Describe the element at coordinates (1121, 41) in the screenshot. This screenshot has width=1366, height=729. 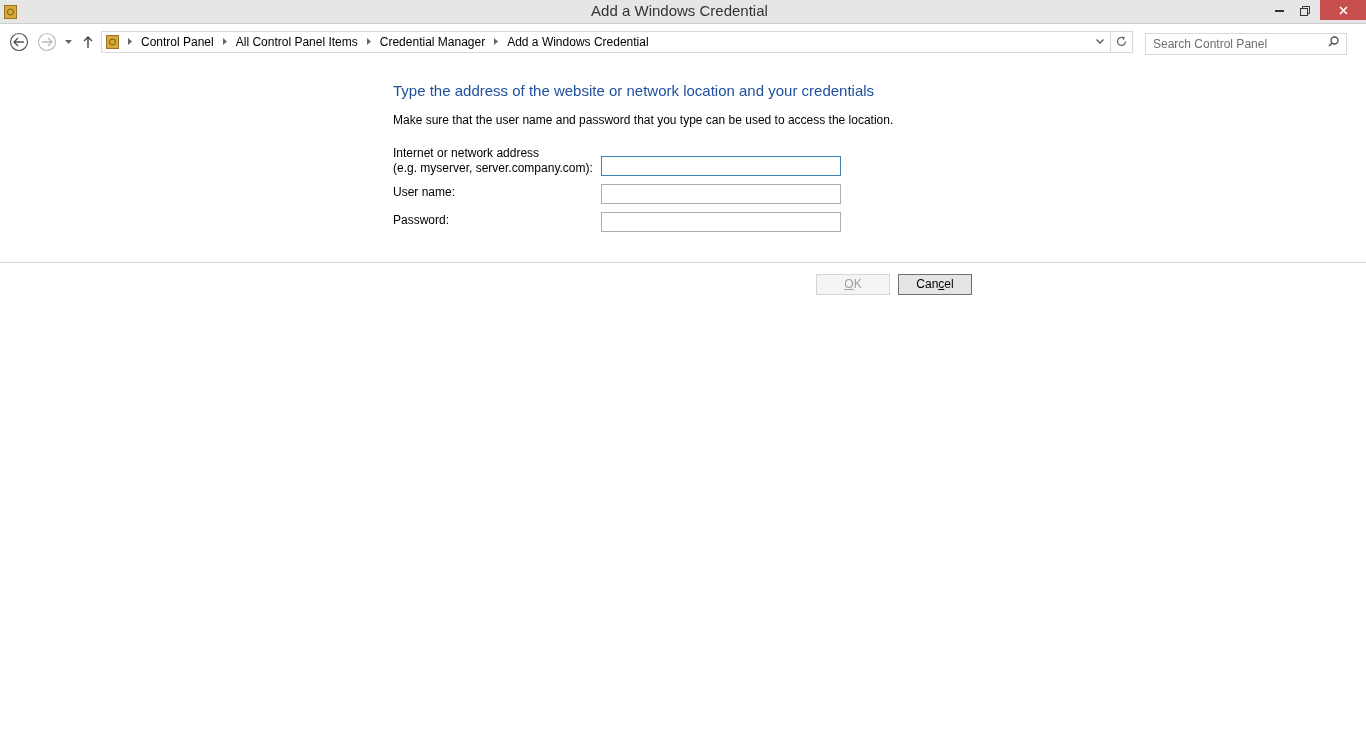
I see `refresh-icon` at that location.